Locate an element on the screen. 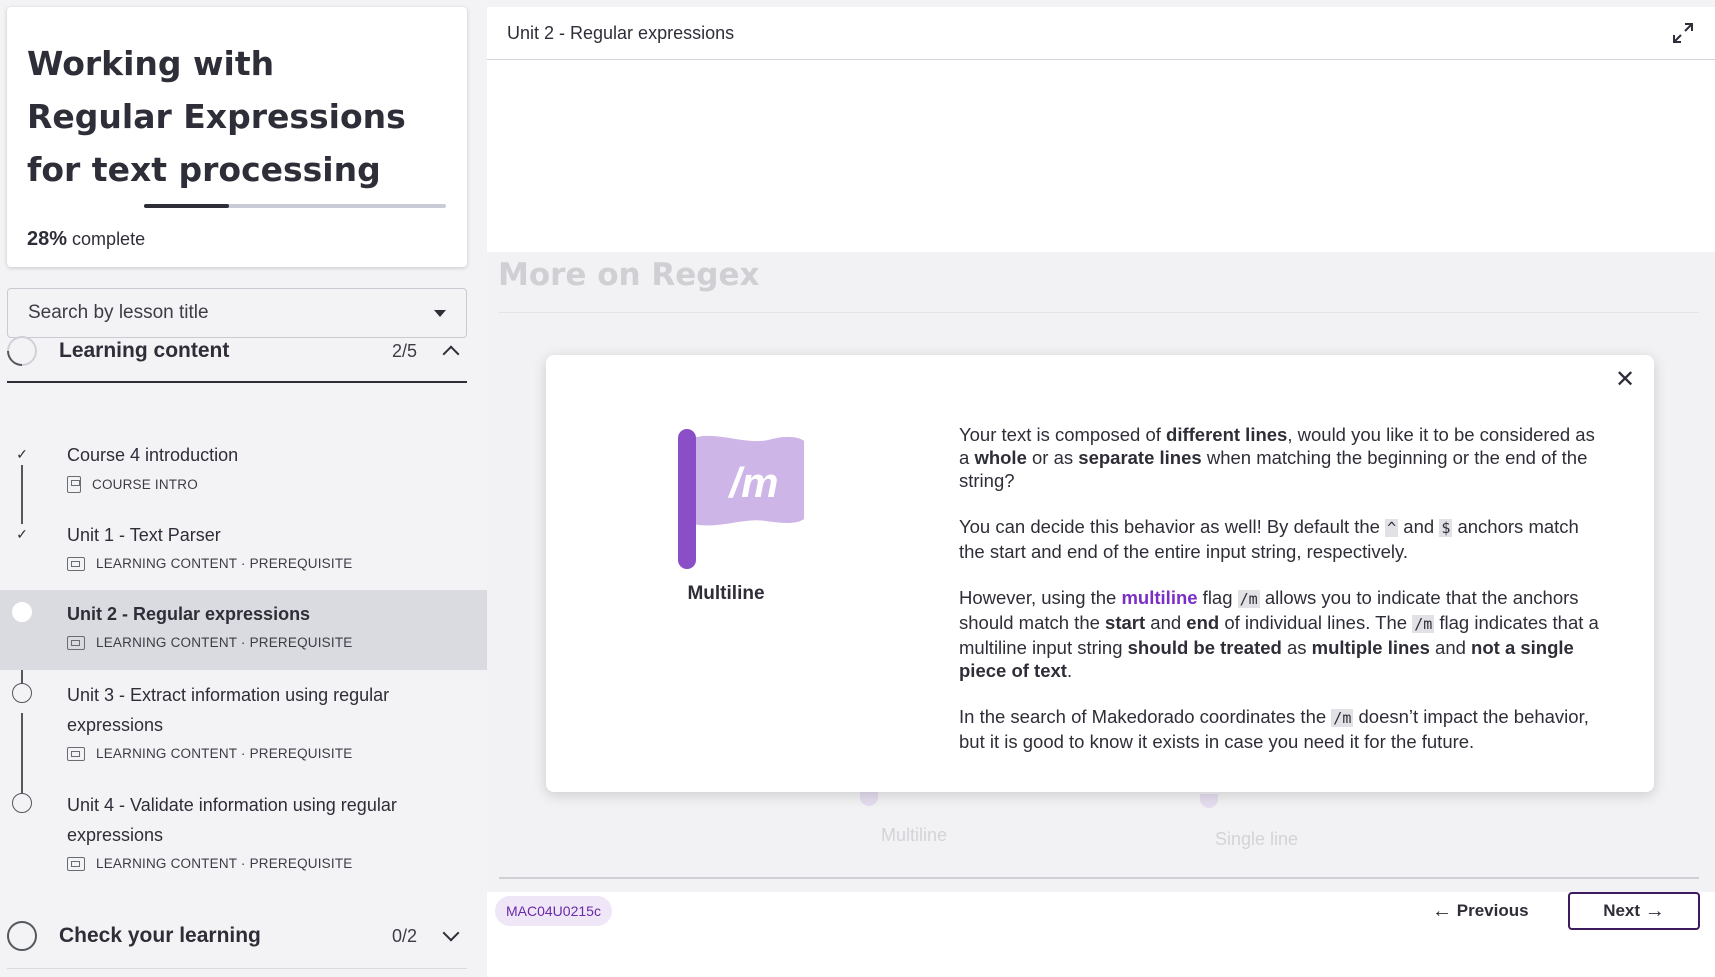 This screenshot has height=977, width=1715. option-label-multiline: Multiline is located at coordinates (914, 835).